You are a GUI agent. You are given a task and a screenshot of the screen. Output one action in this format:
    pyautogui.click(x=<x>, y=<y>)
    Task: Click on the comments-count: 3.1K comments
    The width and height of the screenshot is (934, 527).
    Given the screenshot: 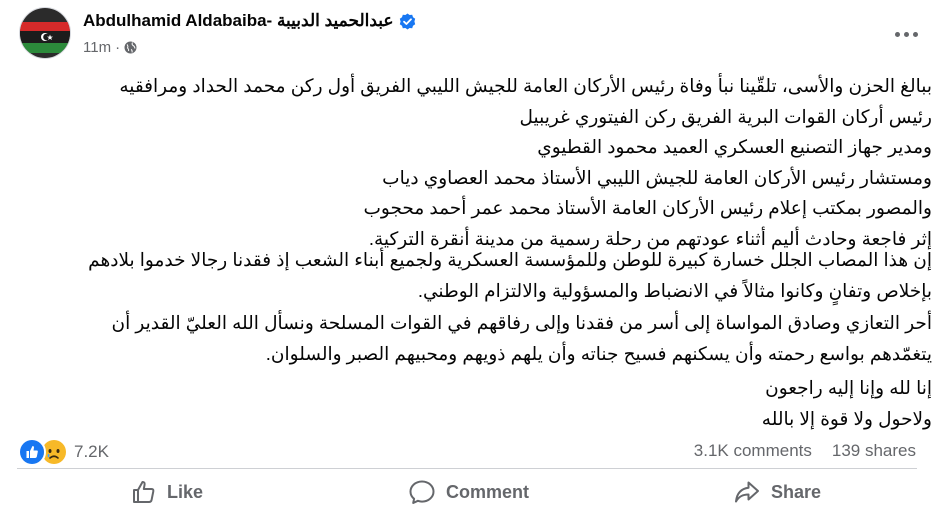 What is the action you would take?
    pyautogui.click(x=753, y=451)
    